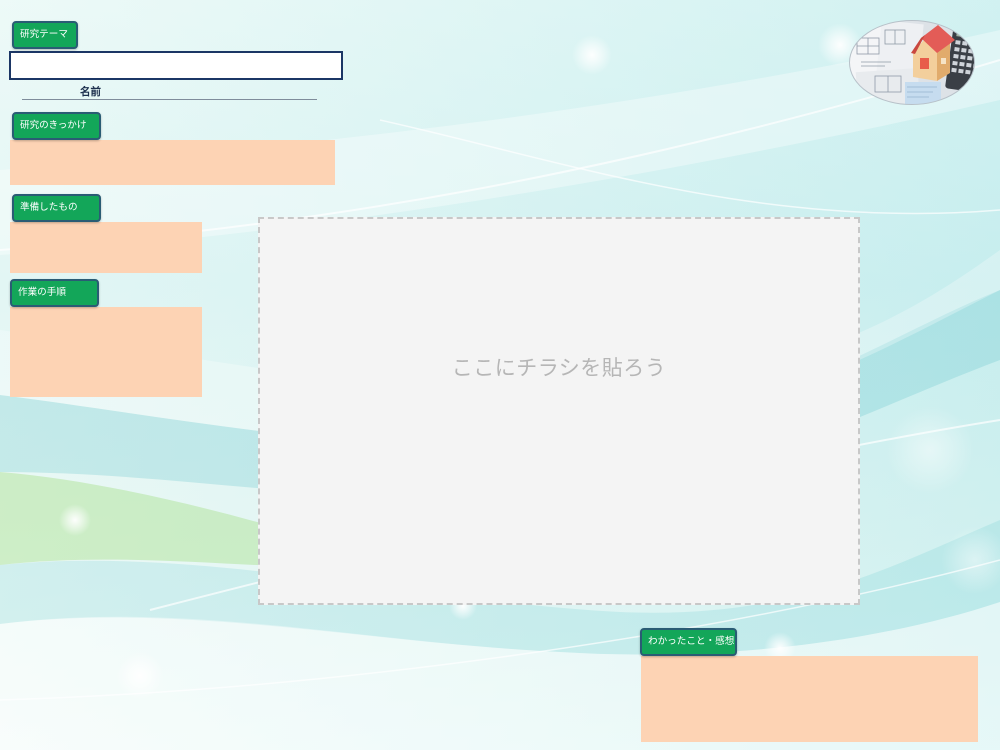 The width and height of the screenshot is (1000, 750). I want to click on name-field, so click(169, 99).